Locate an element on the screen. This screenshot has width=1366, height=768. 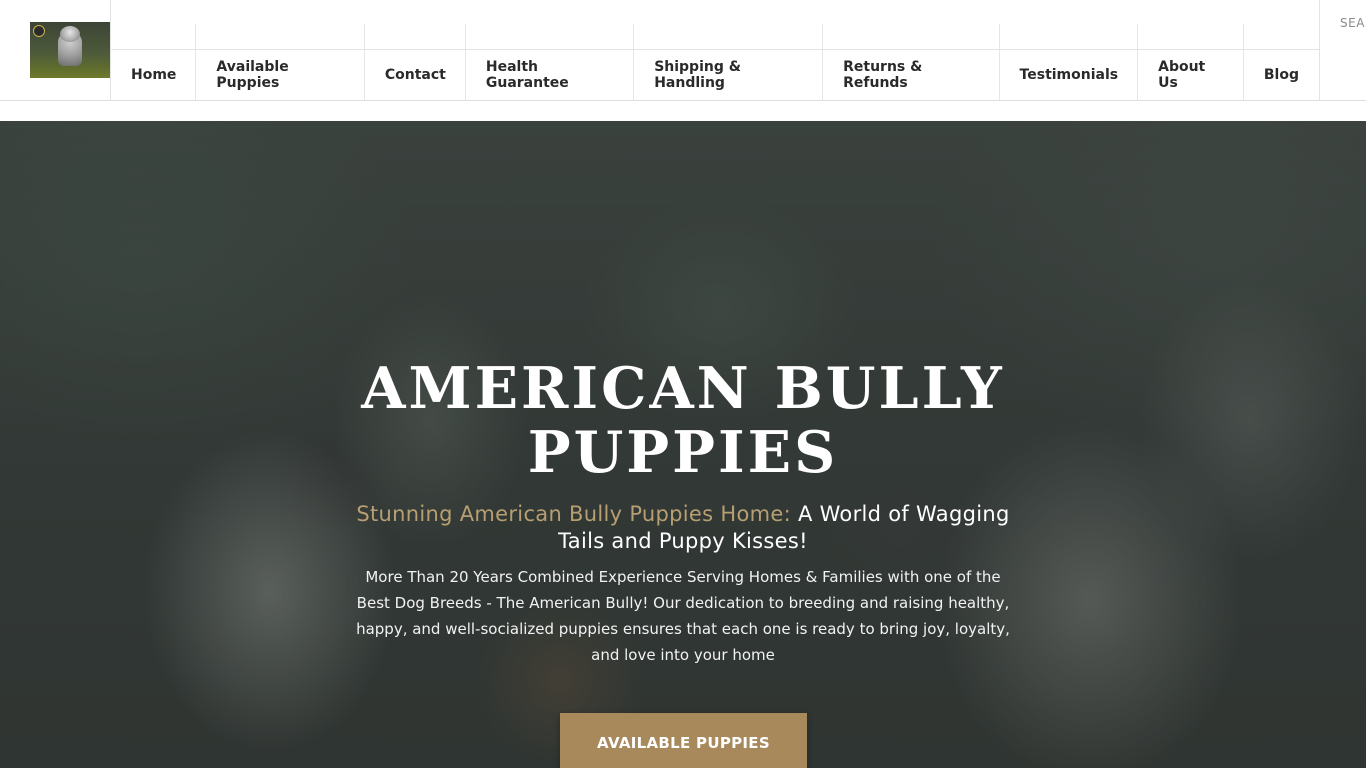
dog-head-shape is located at coordinates (70, 34).